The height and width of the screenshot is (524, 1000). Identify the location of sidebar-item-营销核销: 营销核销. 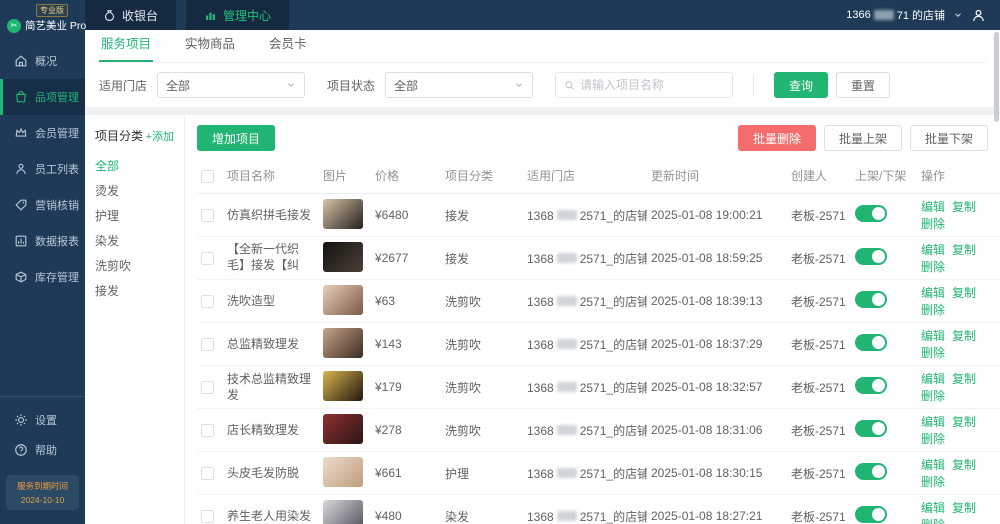
(42, 205).